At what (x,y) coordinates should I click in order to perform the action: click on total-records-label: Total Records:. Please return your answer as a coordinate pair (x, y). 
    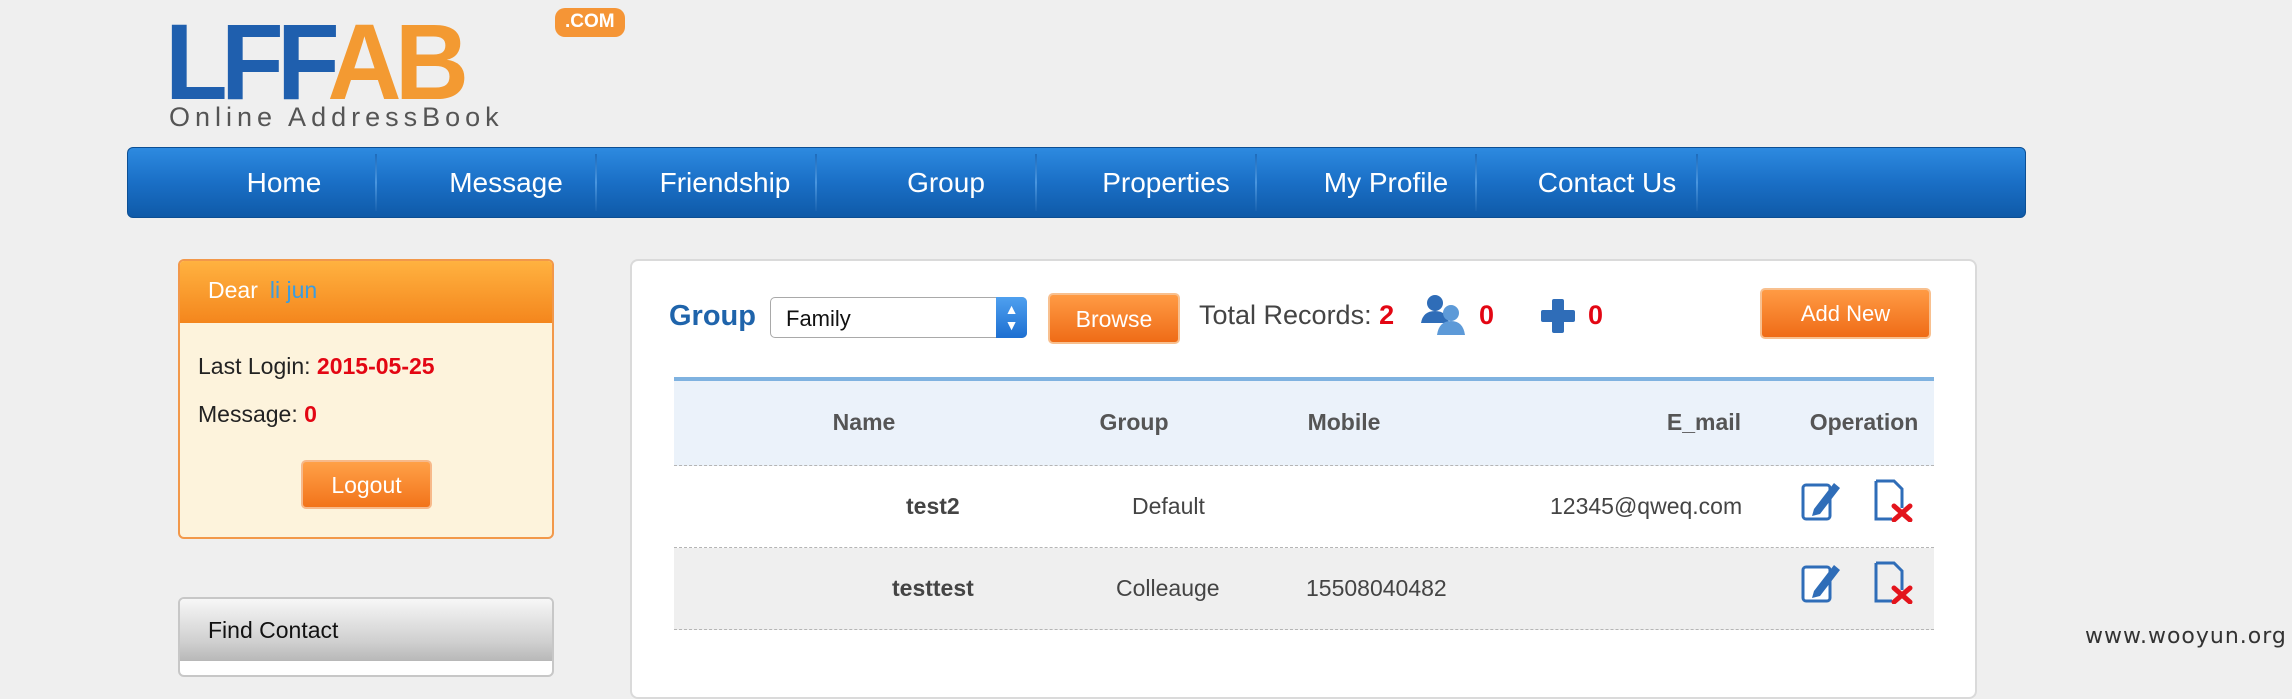
    Looking at the image, I should click on (1285, 315).